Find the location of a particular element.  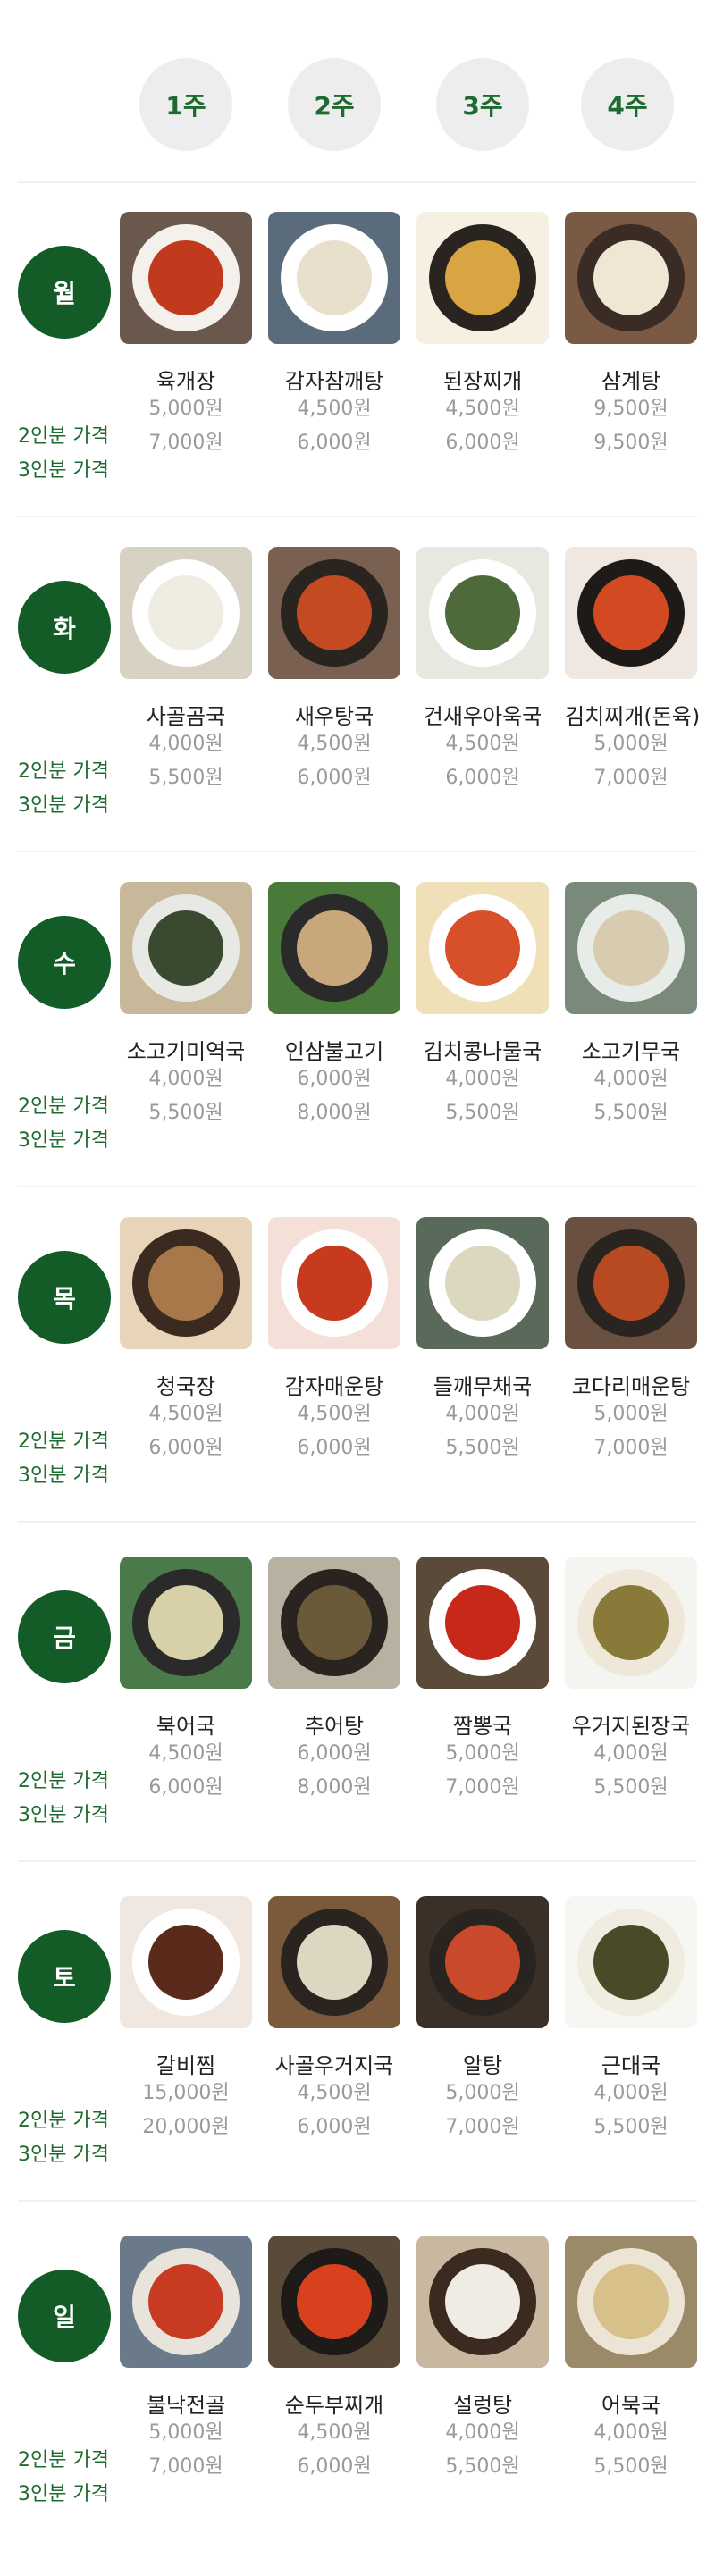

dish-name: 인삼불고기 is located at coordinates (334, 1051).